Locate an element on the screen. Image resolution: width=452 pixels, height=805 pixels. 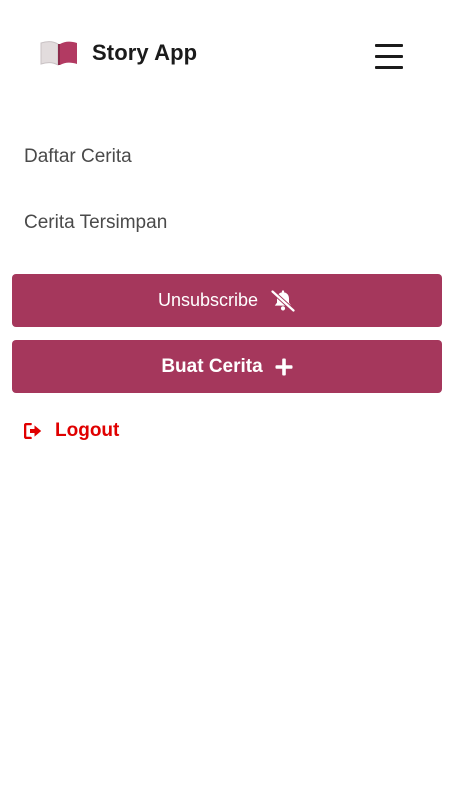
app-header: Story App is located at coordinates (226, 55).